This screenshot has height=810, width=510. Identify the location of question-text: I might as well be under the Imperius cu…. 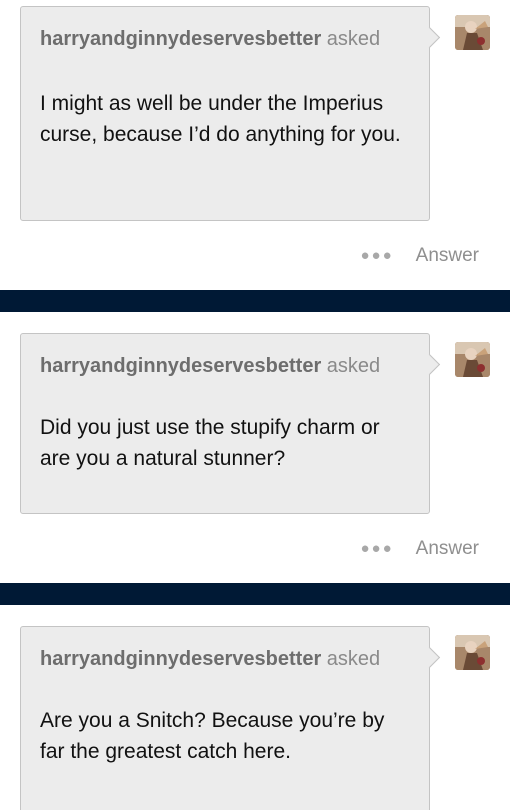
(220, 119).